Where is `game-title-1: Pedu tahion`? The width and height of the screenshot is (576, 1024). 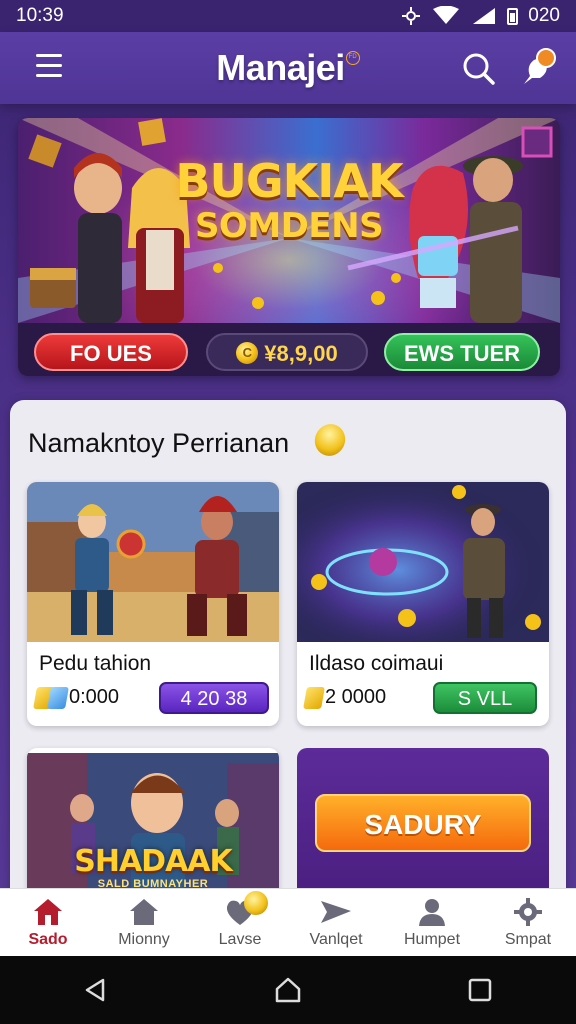
game-title-1: Pedu tahion is located at coordinates (95, 663).